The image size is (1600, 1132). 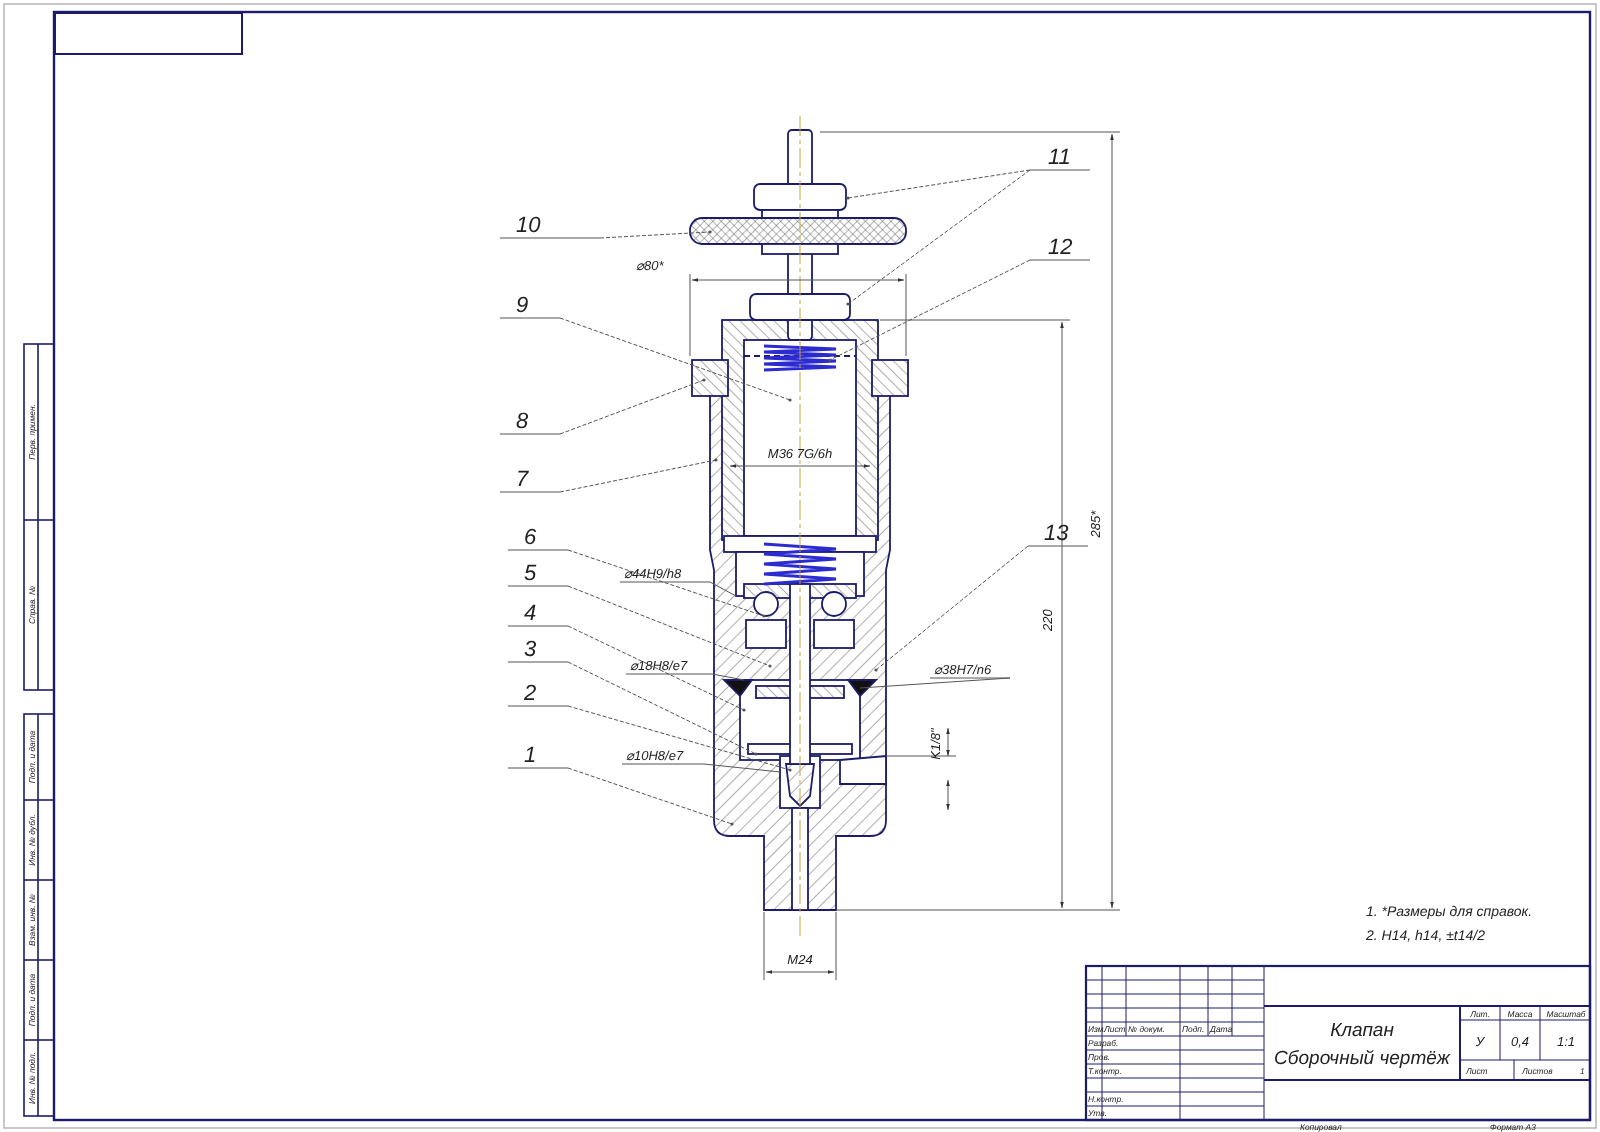 I want to click on part-number: 6, so click(x=530, y=538).